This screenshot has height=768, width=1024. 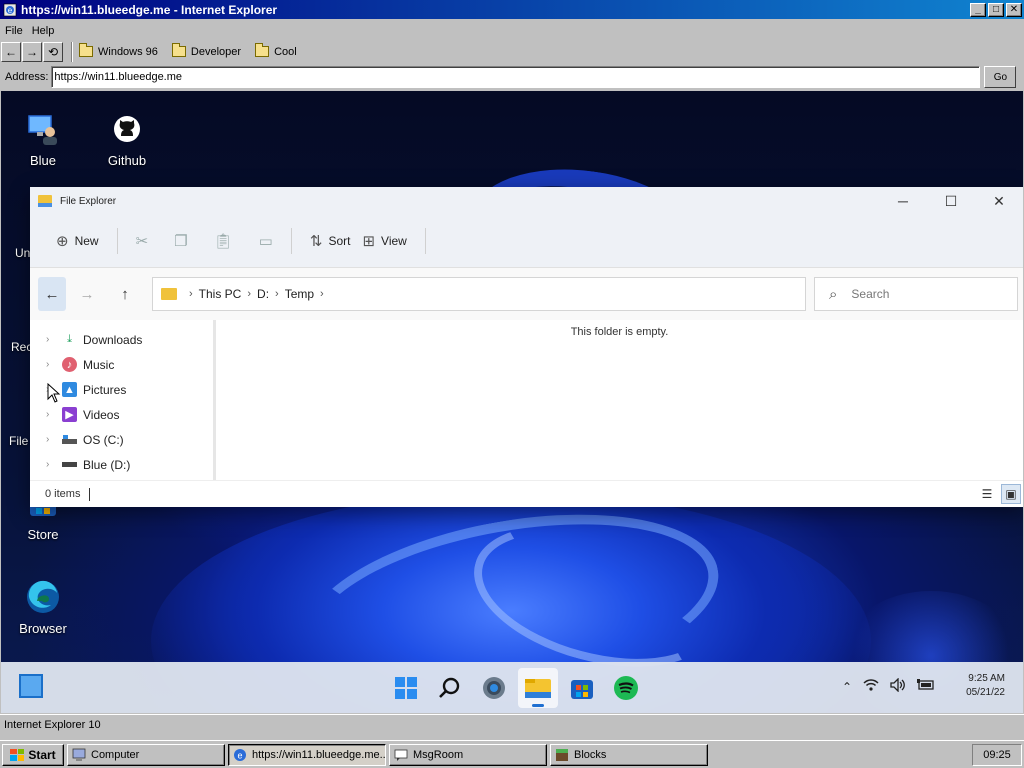 I want to click on favorite-cool: Cool, so click(x=276, y=50).